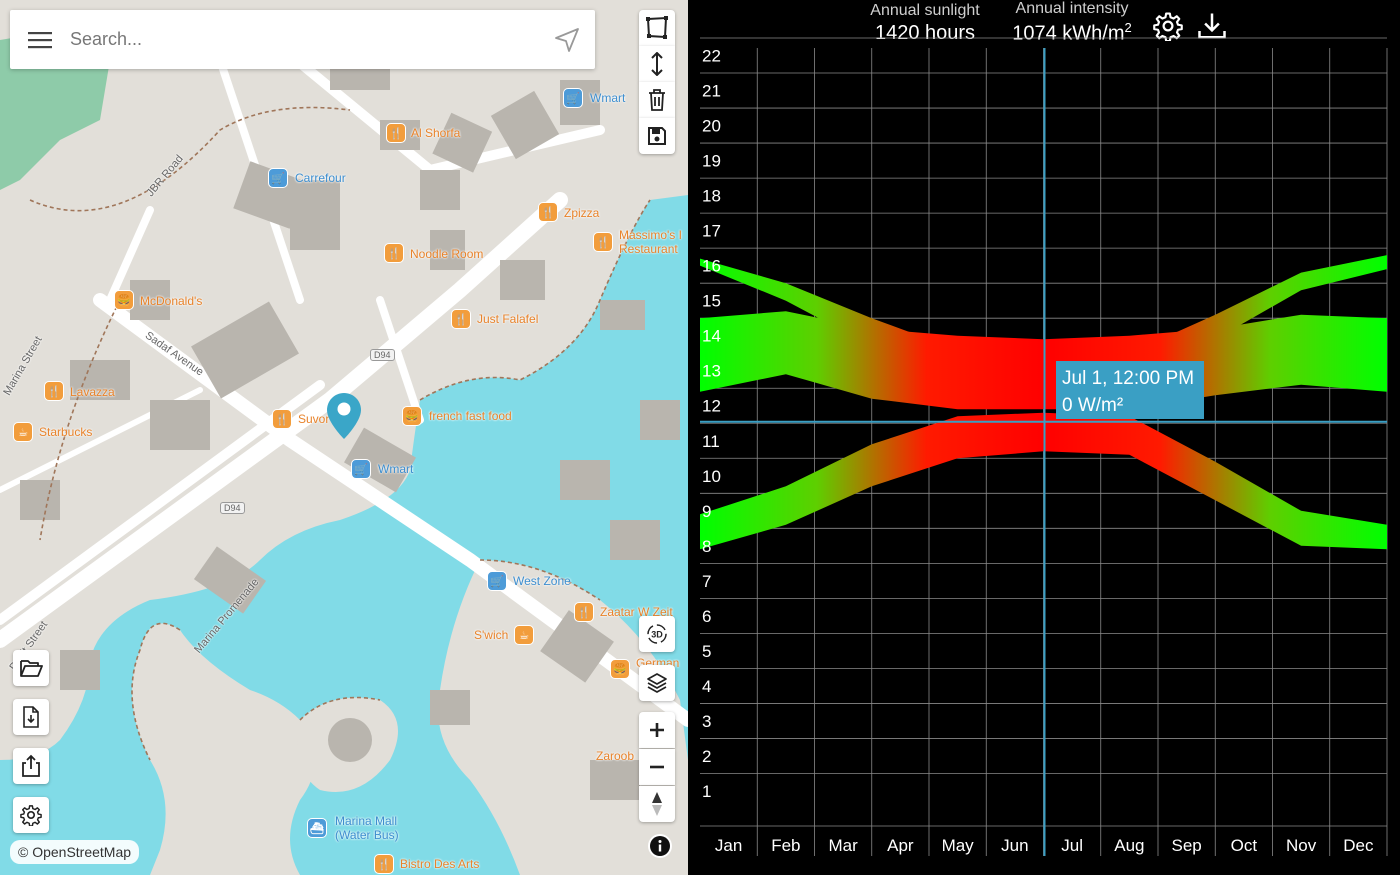 The width and height of the screenshot is (1400, 875). What do you see at coordinates (370, 828) in the screenshot?
I see `poi-label: Marina Mall (Water Bus)` at bounding box center [370, 828].